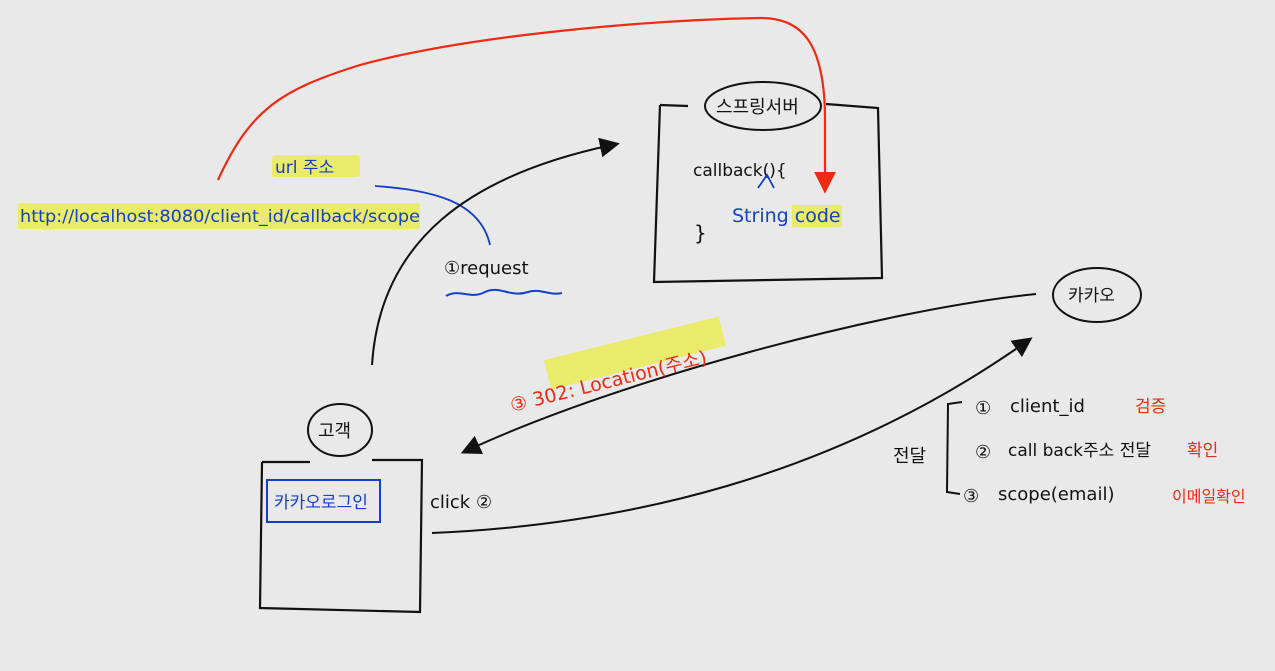  I want to click on list-item-3-note: 이메일확인, so click(1209, 496).